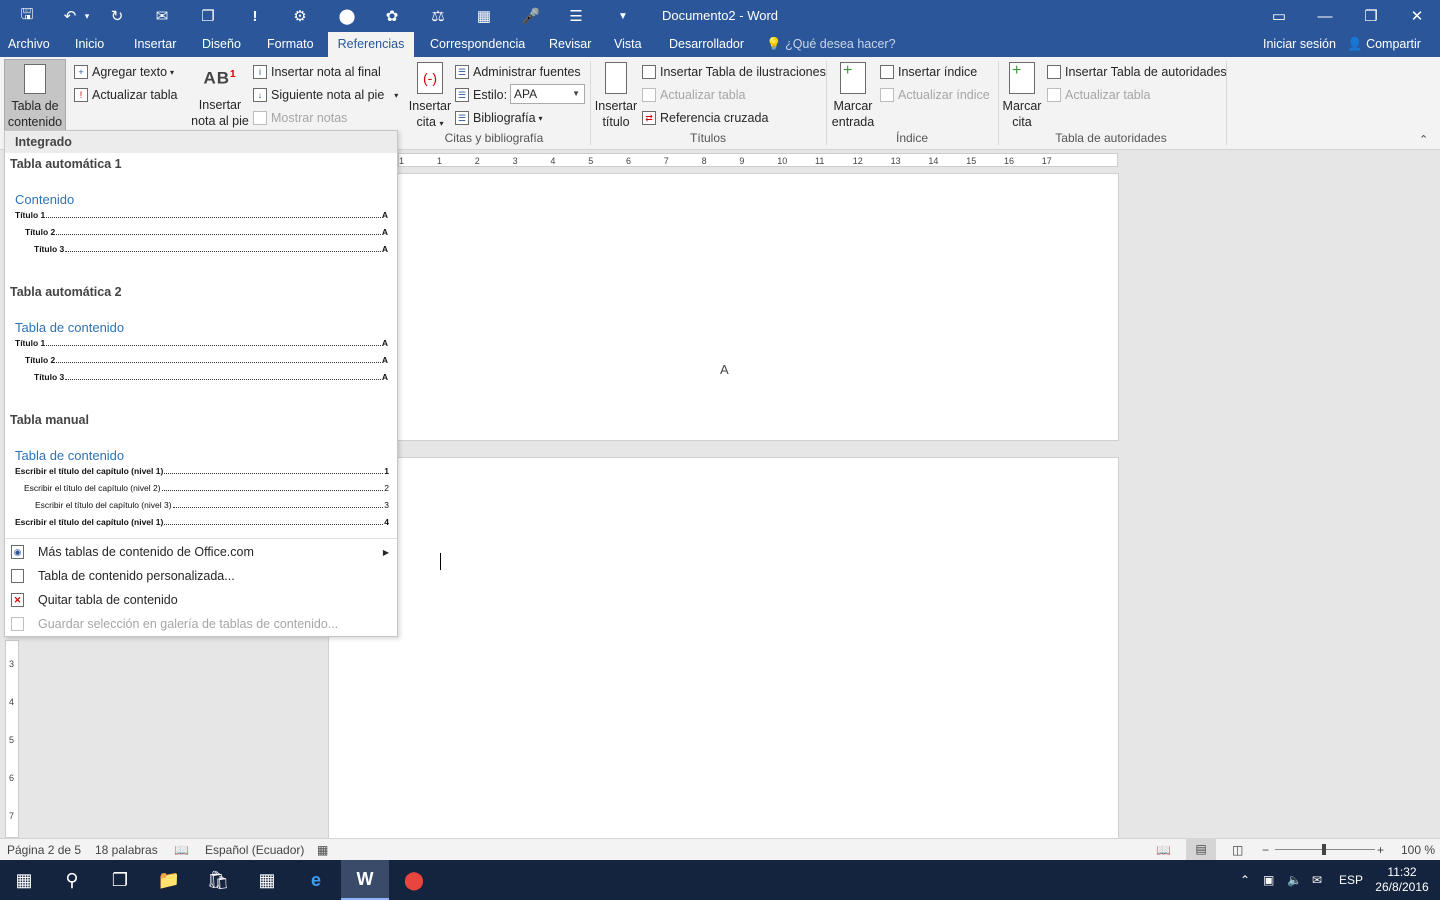 This screenshot has height=900, width=1440. Describe the element at coordinates (169, 880) in the screenshot. I see `file-explorer-icon: 📁` at that location.